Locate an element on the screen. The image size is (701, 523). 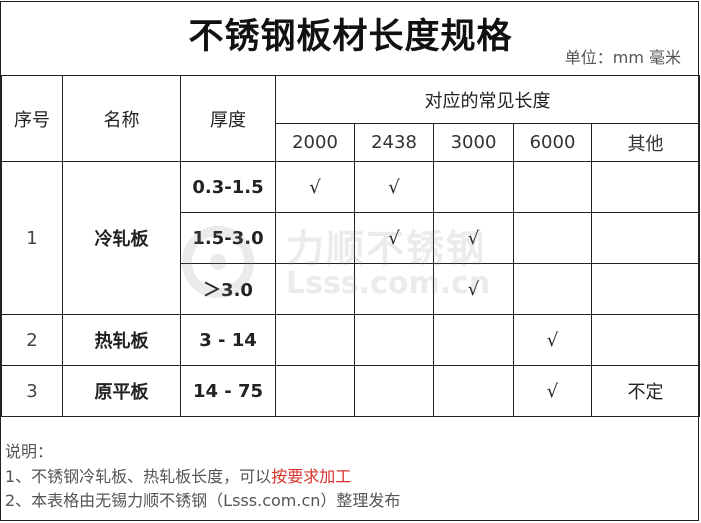
check-cell: 不定 is located at coordinates (645, 391).